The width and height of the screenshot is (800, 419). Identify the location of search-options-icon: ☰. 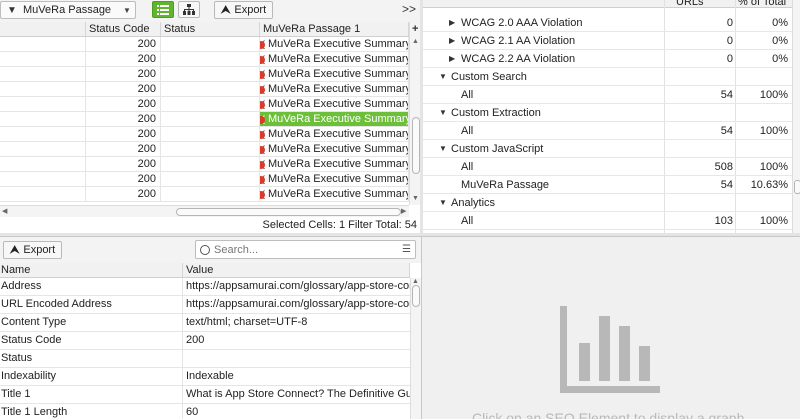
(406, 249).